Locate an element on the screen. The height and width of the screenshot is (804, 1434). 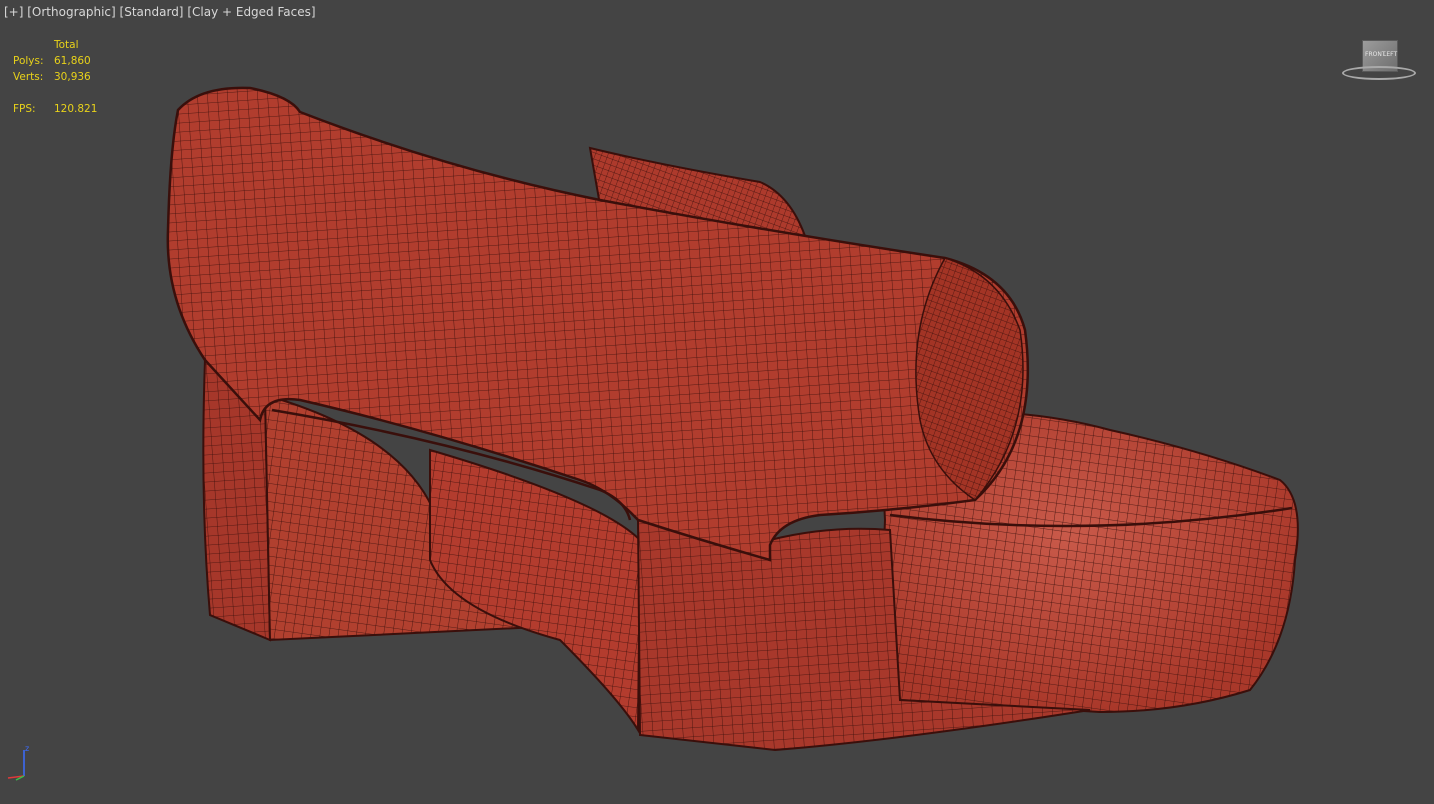
axis-tripod: z is located at coordinates (19, 763).